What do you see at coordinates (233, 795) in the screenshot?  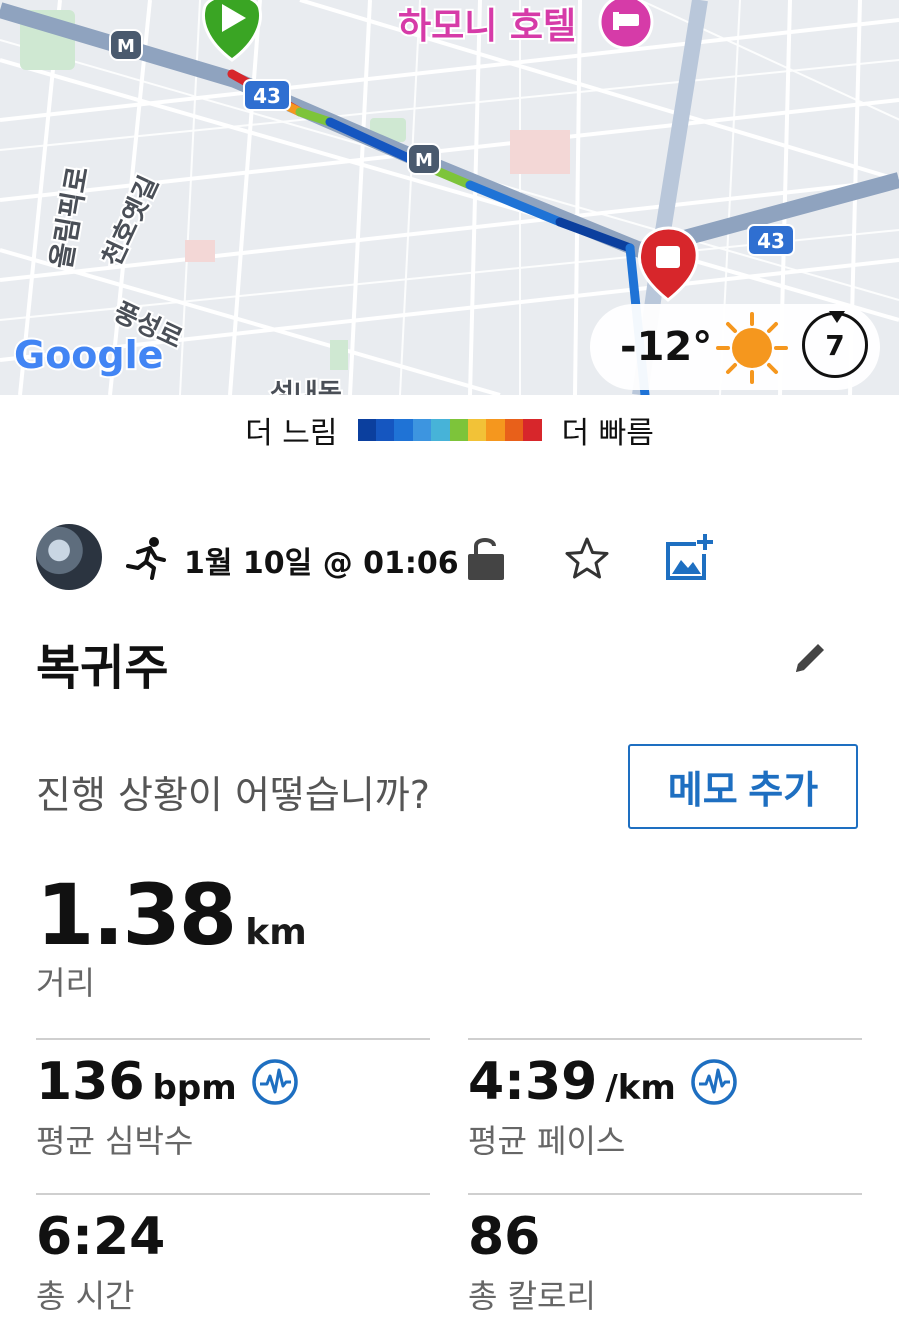 I see `progress-prompt: 진행 상황이 어떻습니까?` at bounding box center [233, 795].